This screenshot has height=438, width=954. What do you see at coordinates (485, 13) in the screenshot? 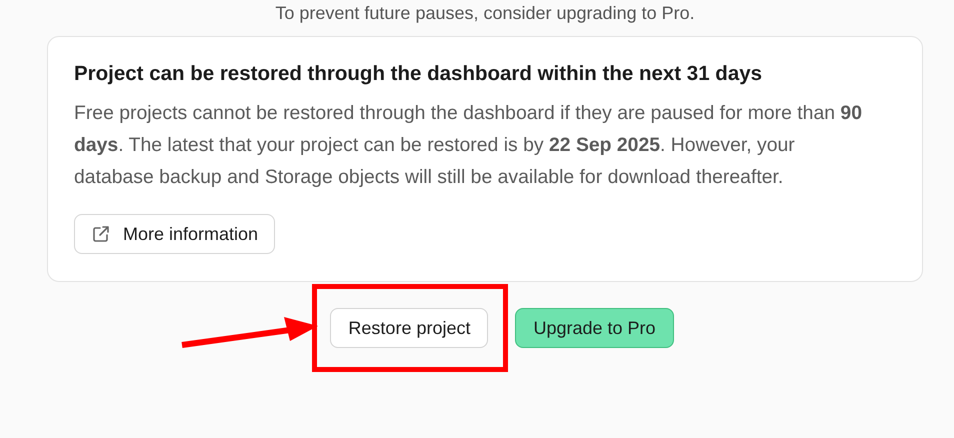
I see `notice-text: To prevent future pauses, consider upgrading to Pro.` at bounding box center [485, 13].